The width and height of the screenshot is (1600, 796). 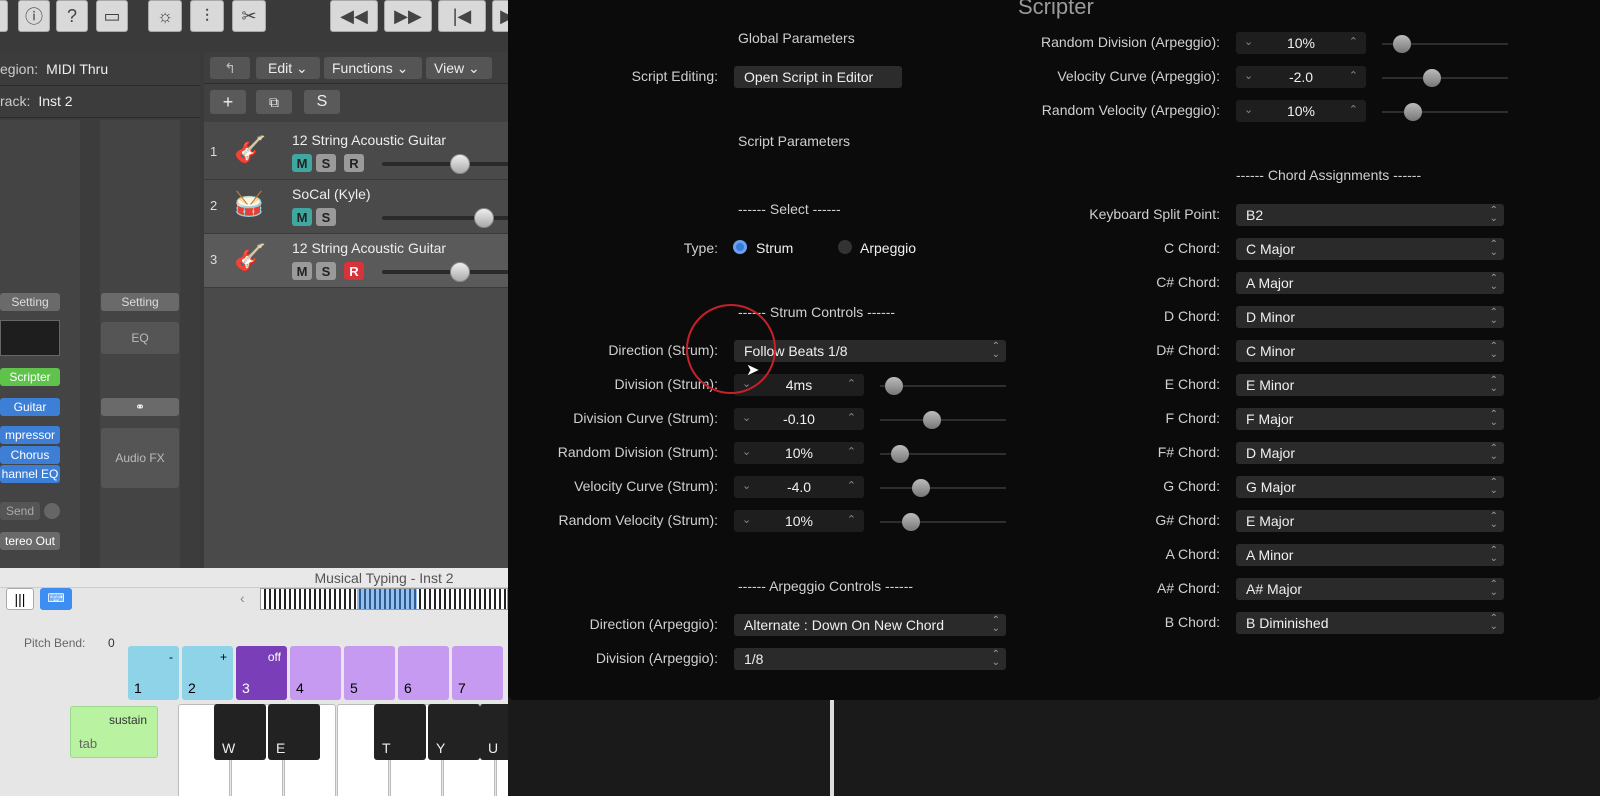 What do you see at coordinates (1370, 215) in the screenshot?
I see `split-point-select: B2 ⌃ ⌄` at bounding box center [1370, 215].